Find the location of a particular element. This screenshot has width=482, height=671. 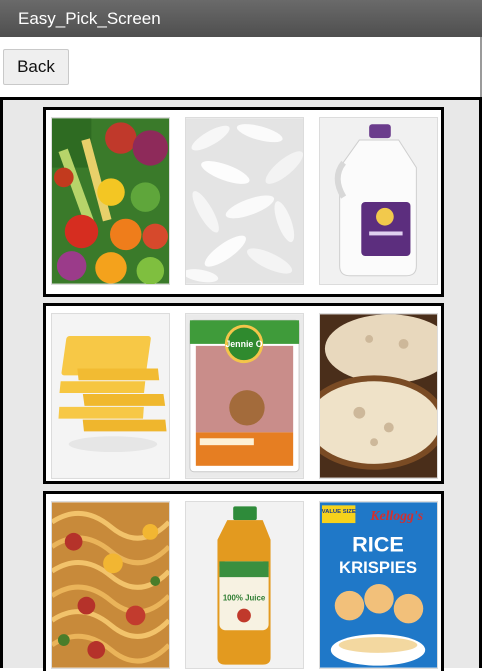

cheese-tile is located at coordinates (110, 396).